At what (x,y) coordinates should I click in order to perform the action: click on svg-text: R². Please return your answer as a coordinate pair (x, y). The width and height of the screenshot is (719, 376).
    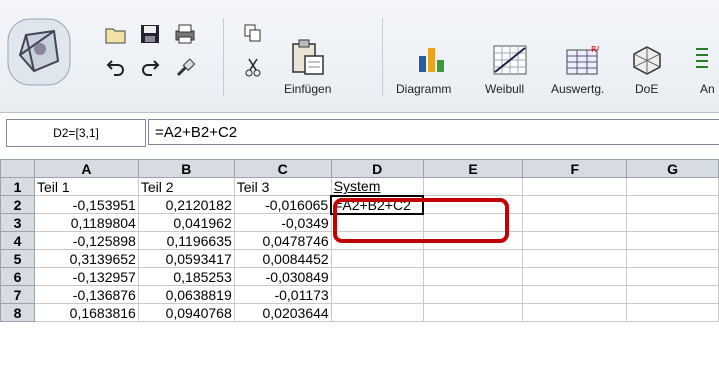
    Looking at the image, I should click on (595, 49).